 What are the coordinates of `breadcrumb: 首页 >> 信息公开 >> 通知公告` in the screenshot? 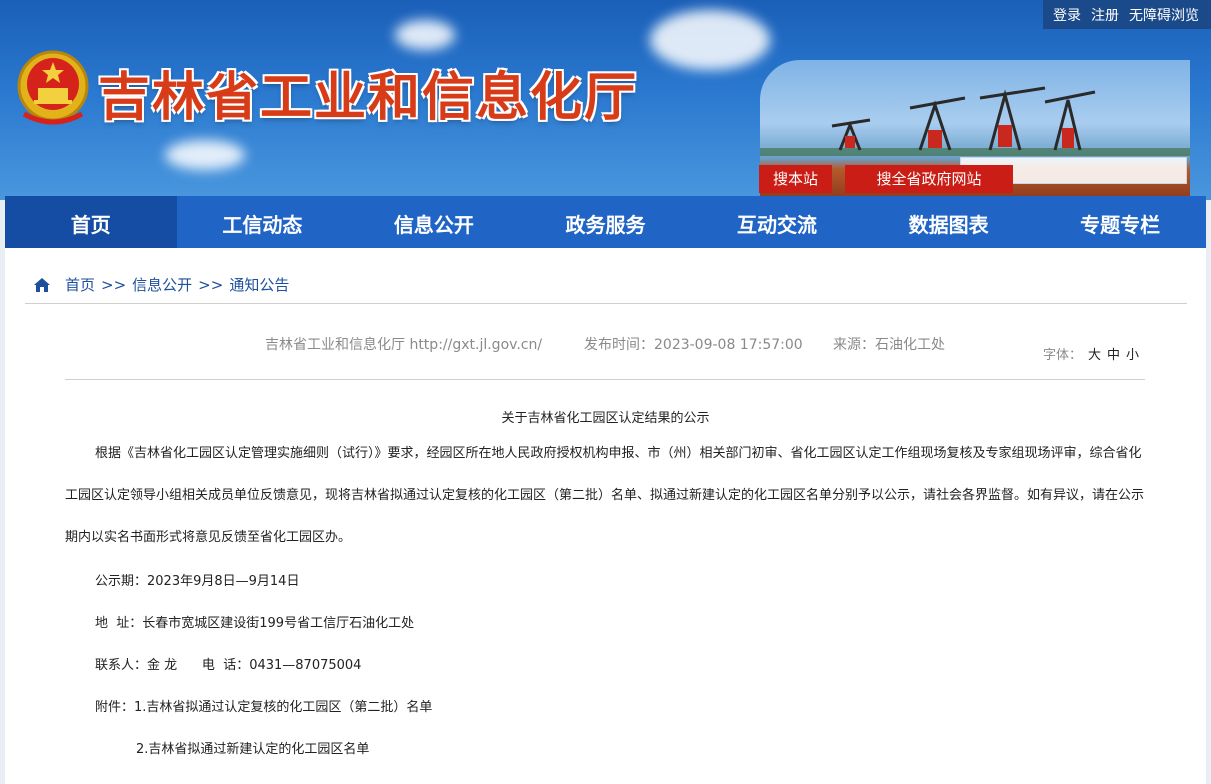 It's located at (161, 284).